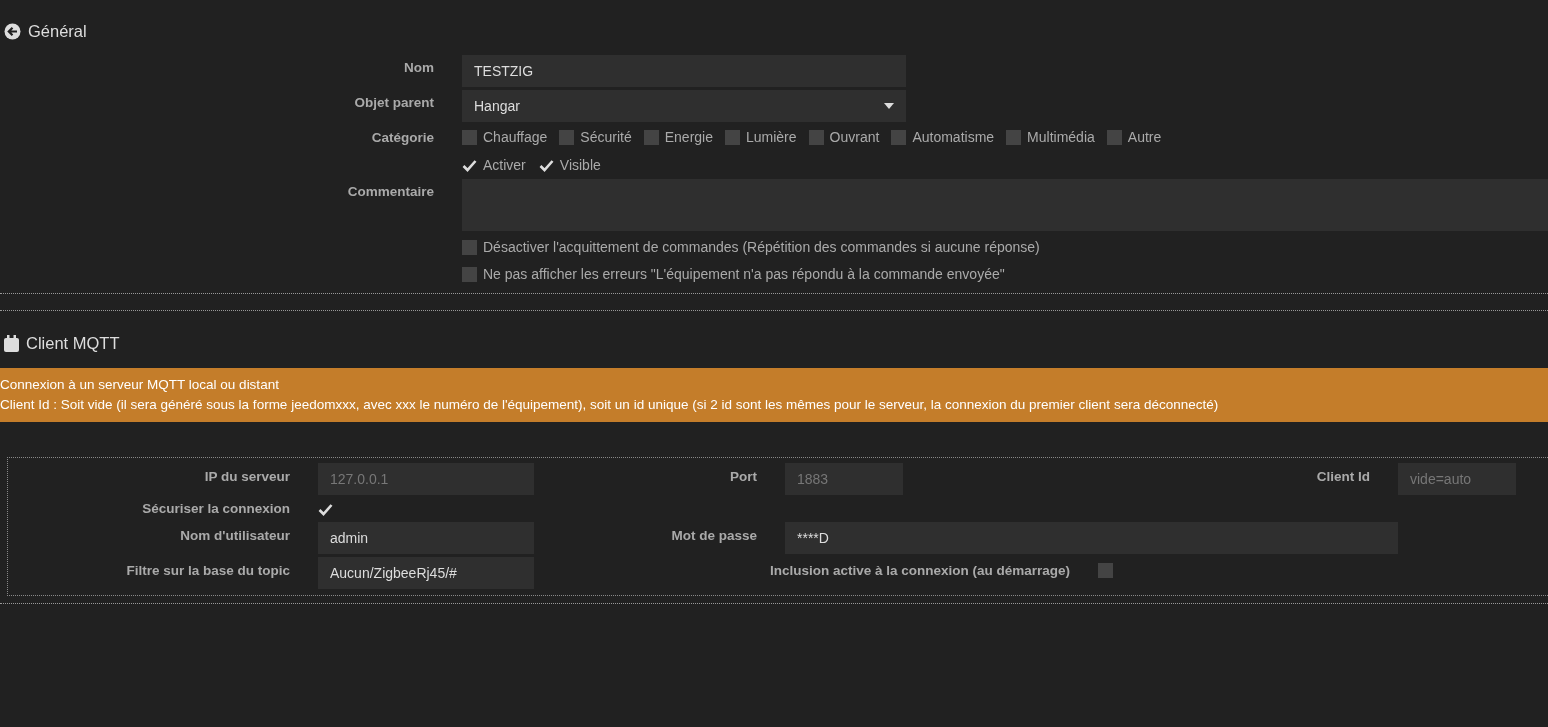  I want to click on checkbox-label: Sécurité, so click(606, 137).